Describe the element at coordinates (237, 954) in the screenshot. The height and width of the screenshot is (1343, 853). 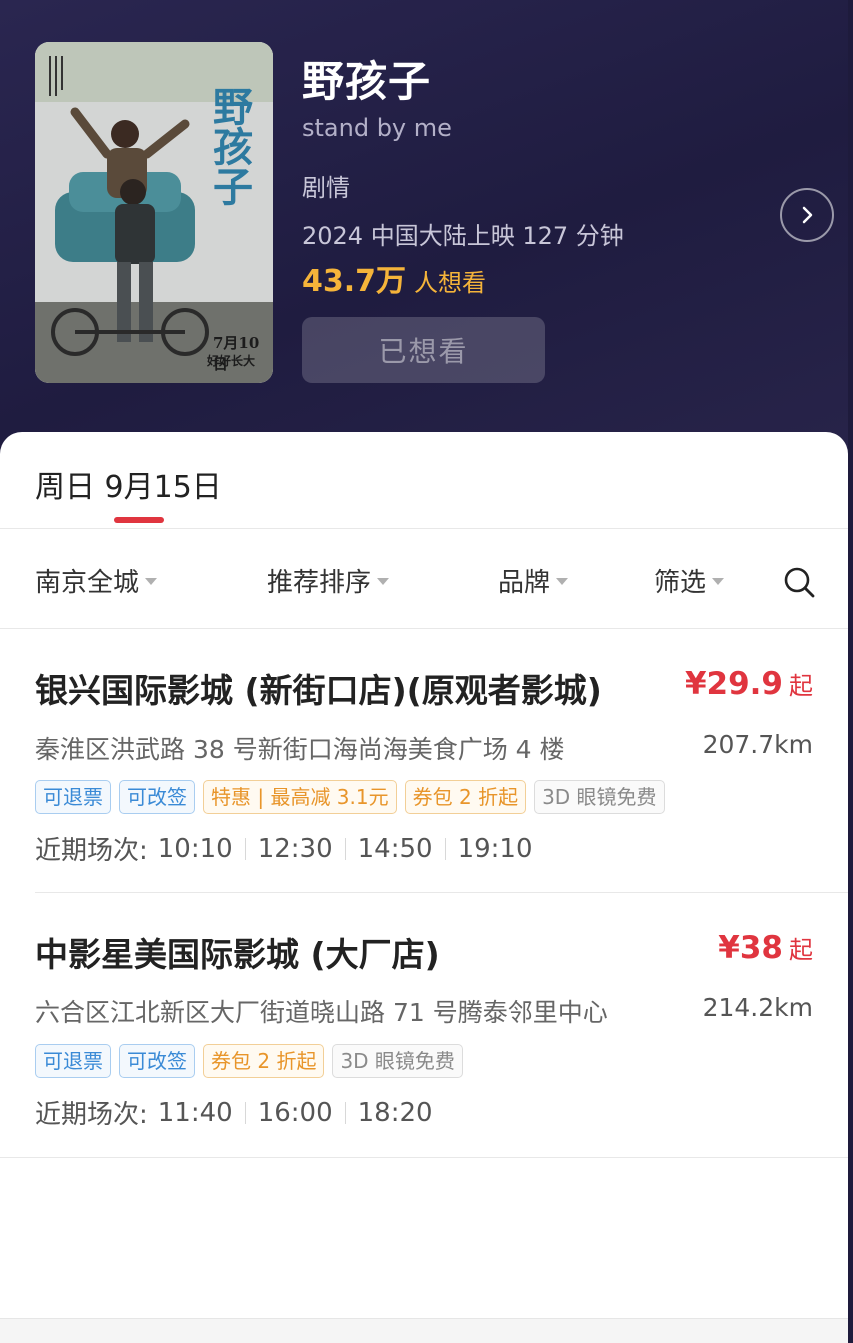
I see `cinema-name: 中影星美国际影城 (大厂店)` at that location.